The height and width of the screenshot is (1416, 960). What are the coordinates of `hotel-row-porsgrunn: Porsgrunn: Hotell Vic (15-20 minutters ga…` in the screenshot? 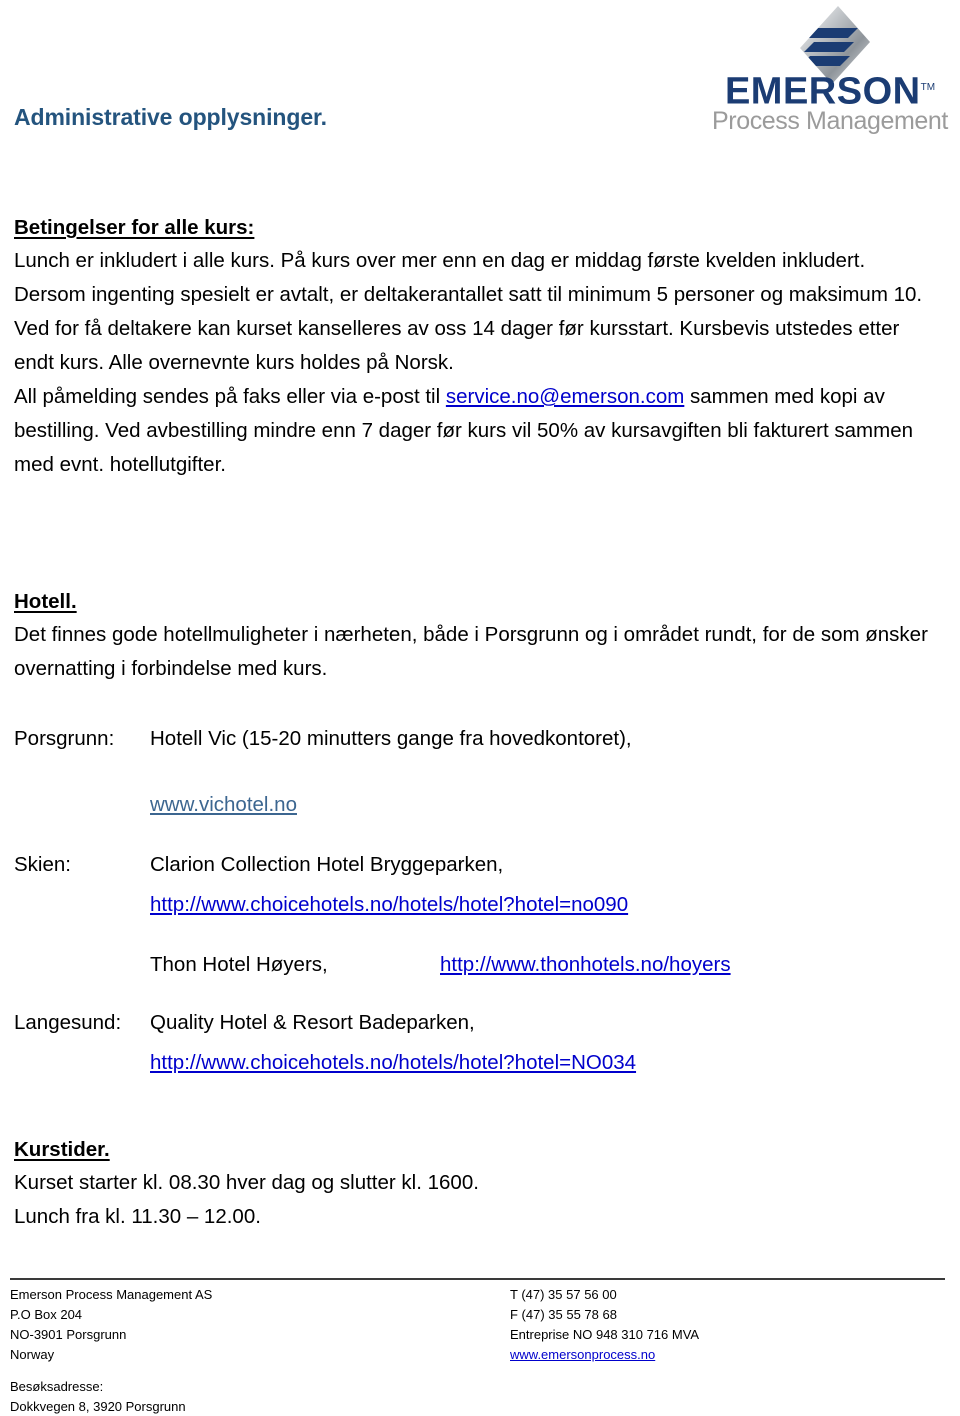 It's located at (477, 739).